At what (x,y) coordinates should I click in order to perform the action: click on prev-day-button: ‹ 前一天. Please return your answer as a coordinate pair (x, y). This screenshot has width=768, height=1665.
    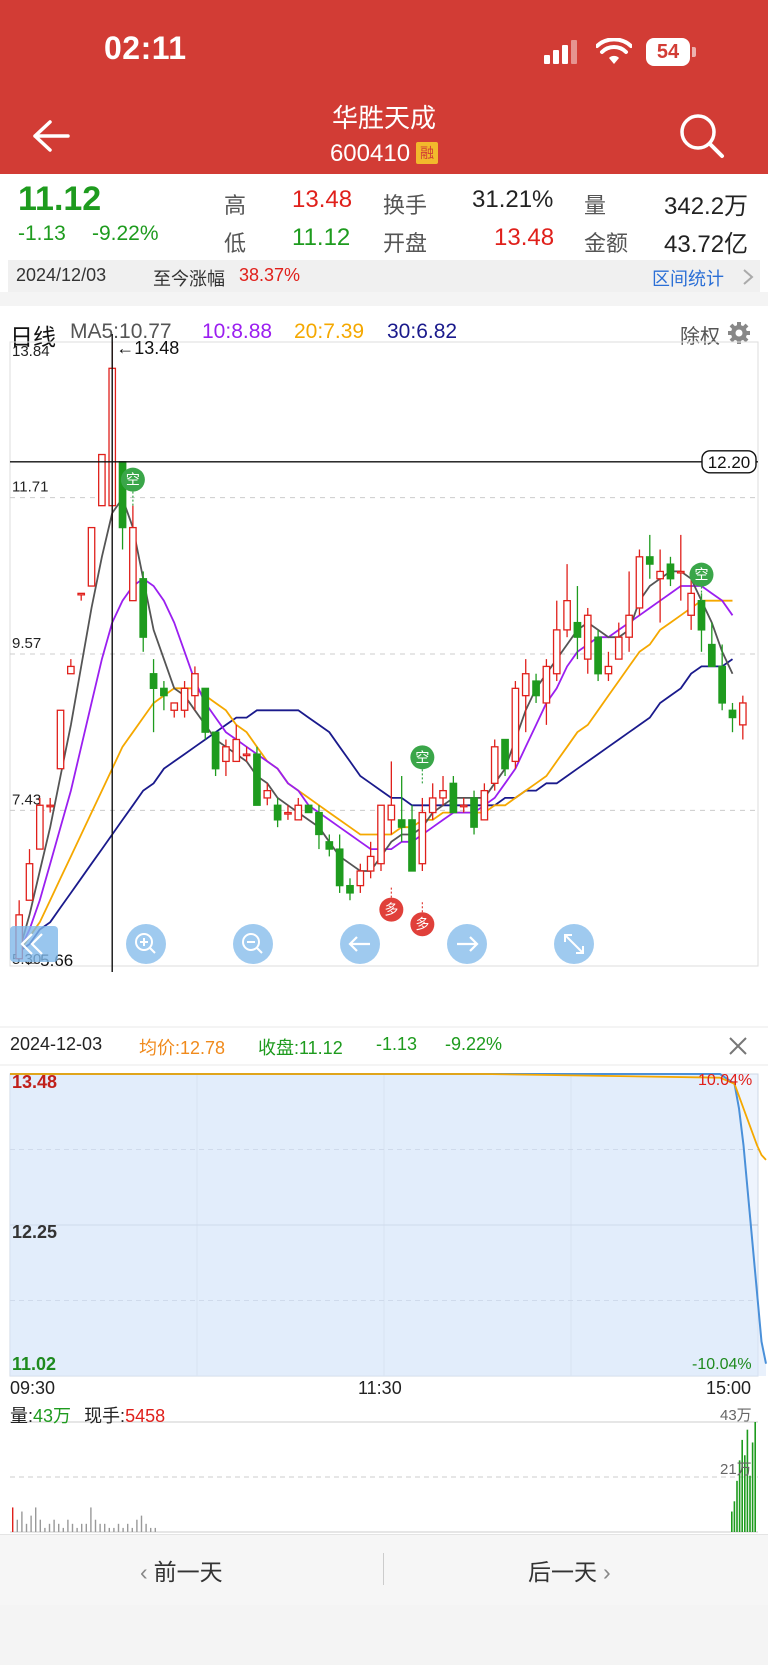
    Looking at the image, I should click on (181, 1570).